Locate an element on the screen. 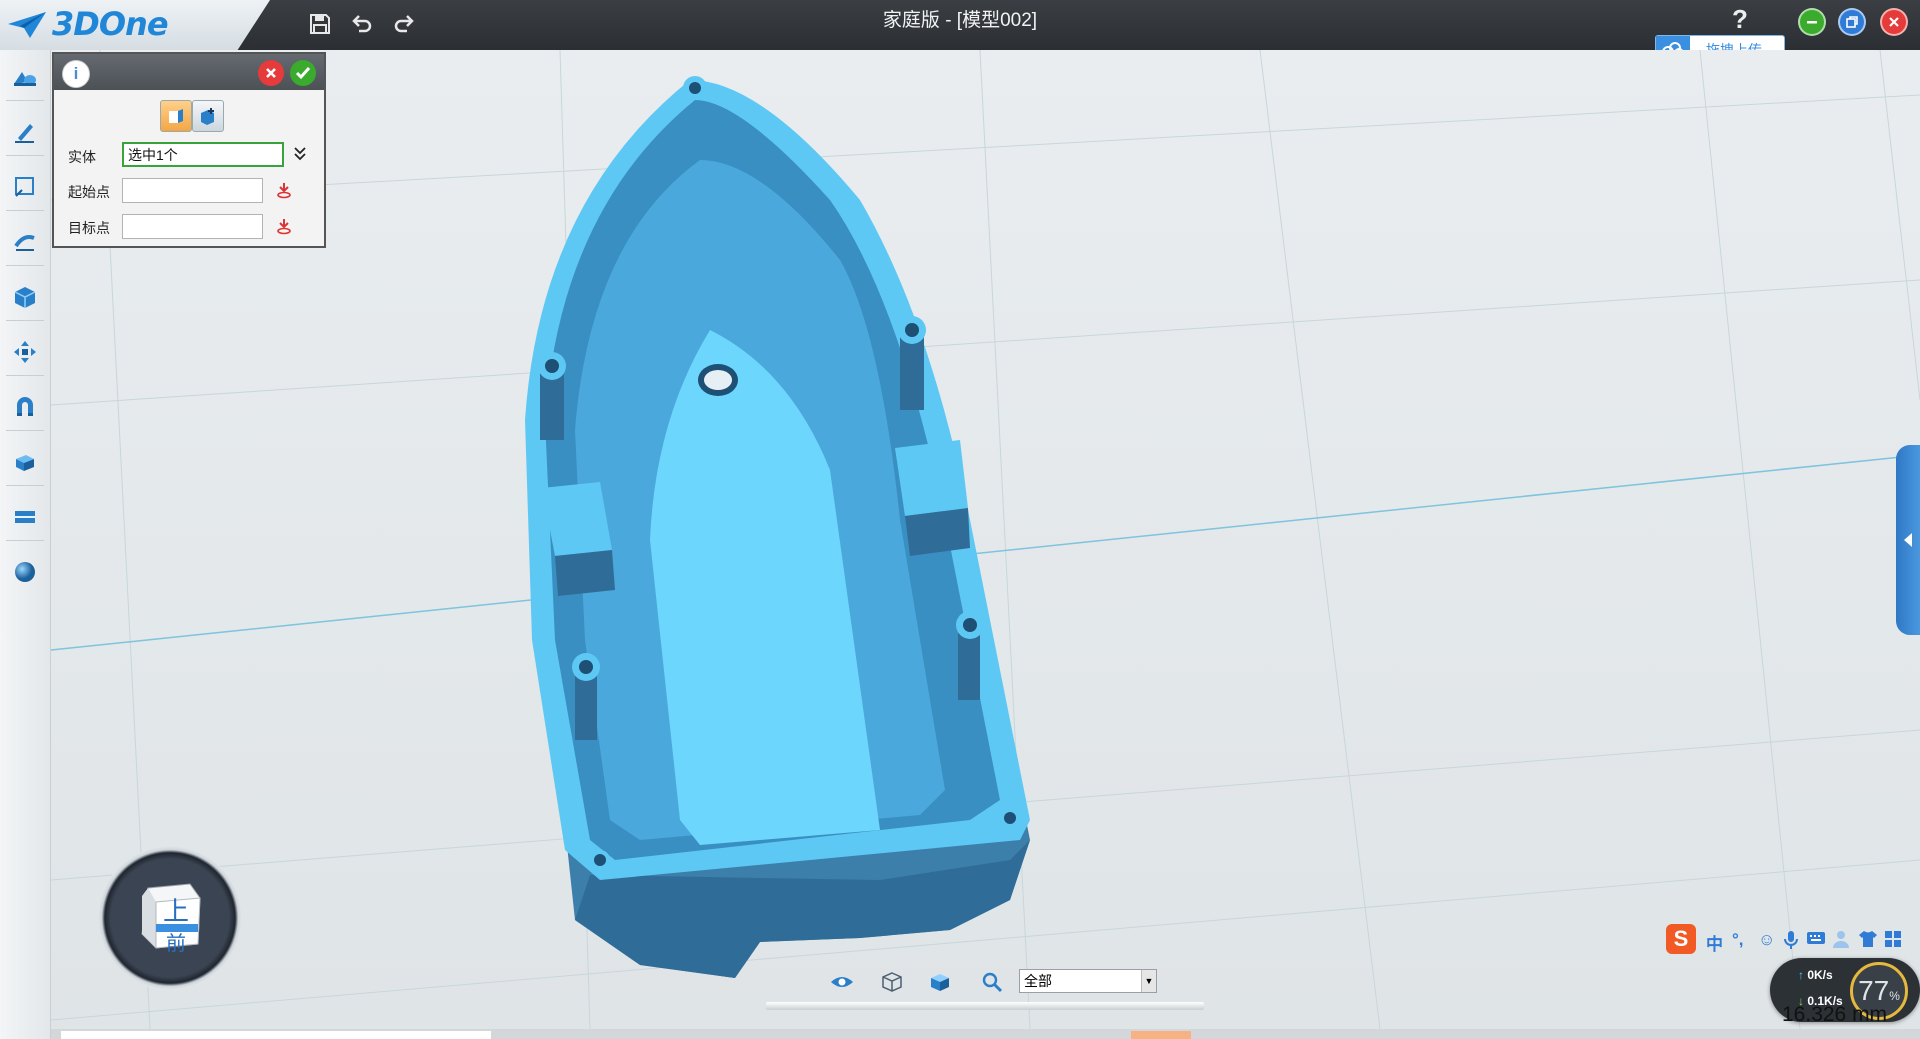 The width and height of the screenshot is (1920, 1039). status-bar is located at coordinates (985, 1034).